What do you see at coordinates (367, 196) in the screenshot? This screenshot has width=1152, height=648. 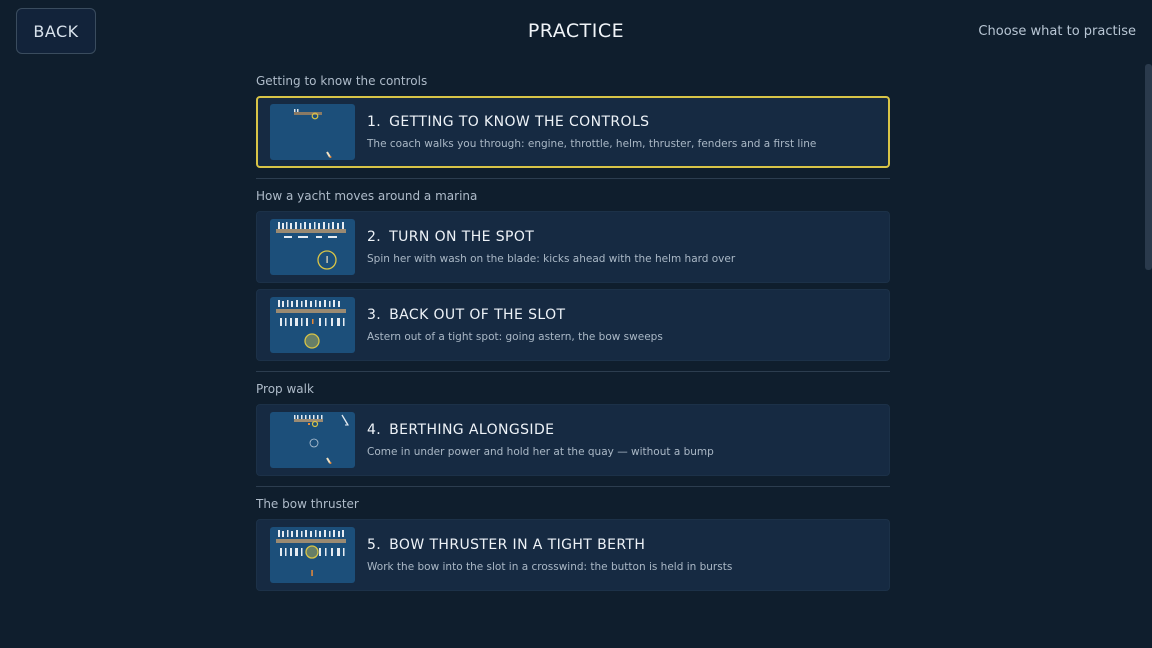 I see `section-title: How a yacht moves around a marina` at bounding box center [367, 196].